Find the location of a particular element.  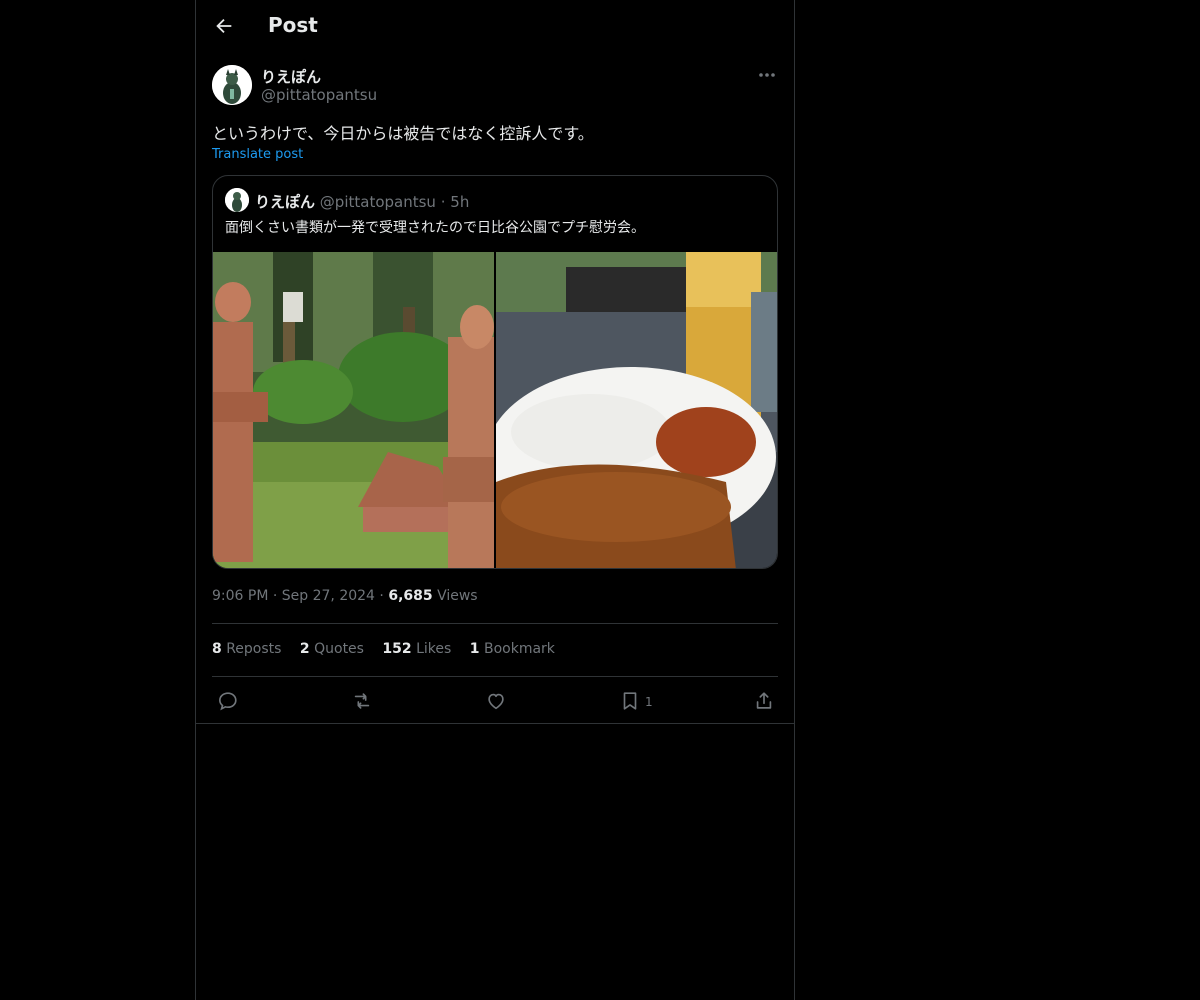

action-bar: 1 is located at coordinates (495, 702).